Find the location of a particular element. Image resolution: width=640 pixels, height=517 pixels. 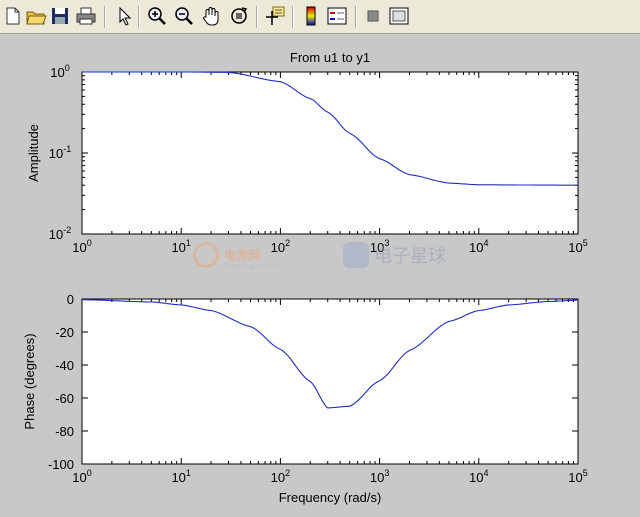

save-figure-icon is located at coordinates (60, 16).